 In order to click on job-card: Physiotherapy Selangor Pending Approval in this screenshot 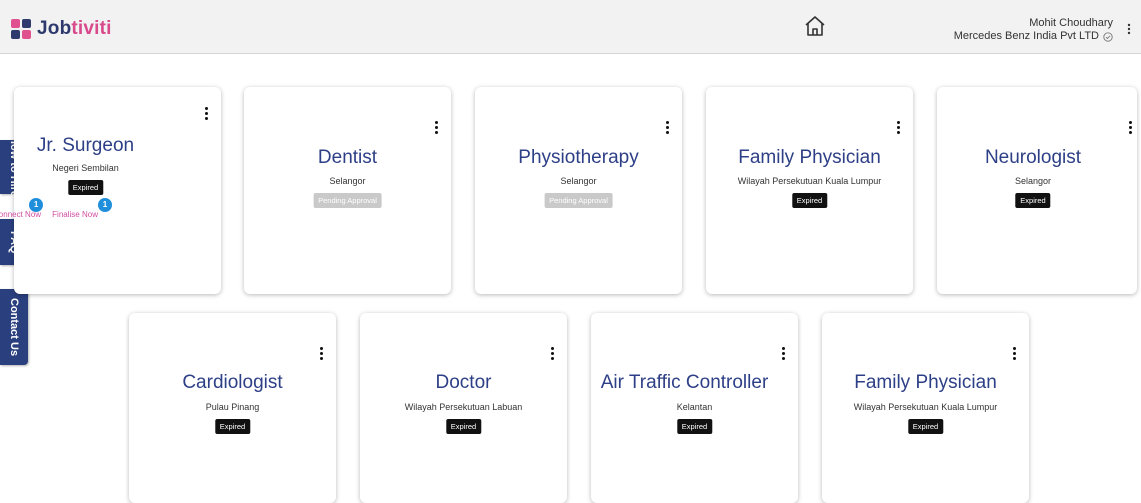, I will do `click(578, 190)`.